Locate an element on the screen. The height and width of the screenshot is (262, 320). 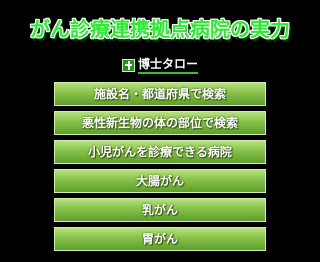
menu-item-stomach-cancer: 胃がん is located at coordinates (160, 239).